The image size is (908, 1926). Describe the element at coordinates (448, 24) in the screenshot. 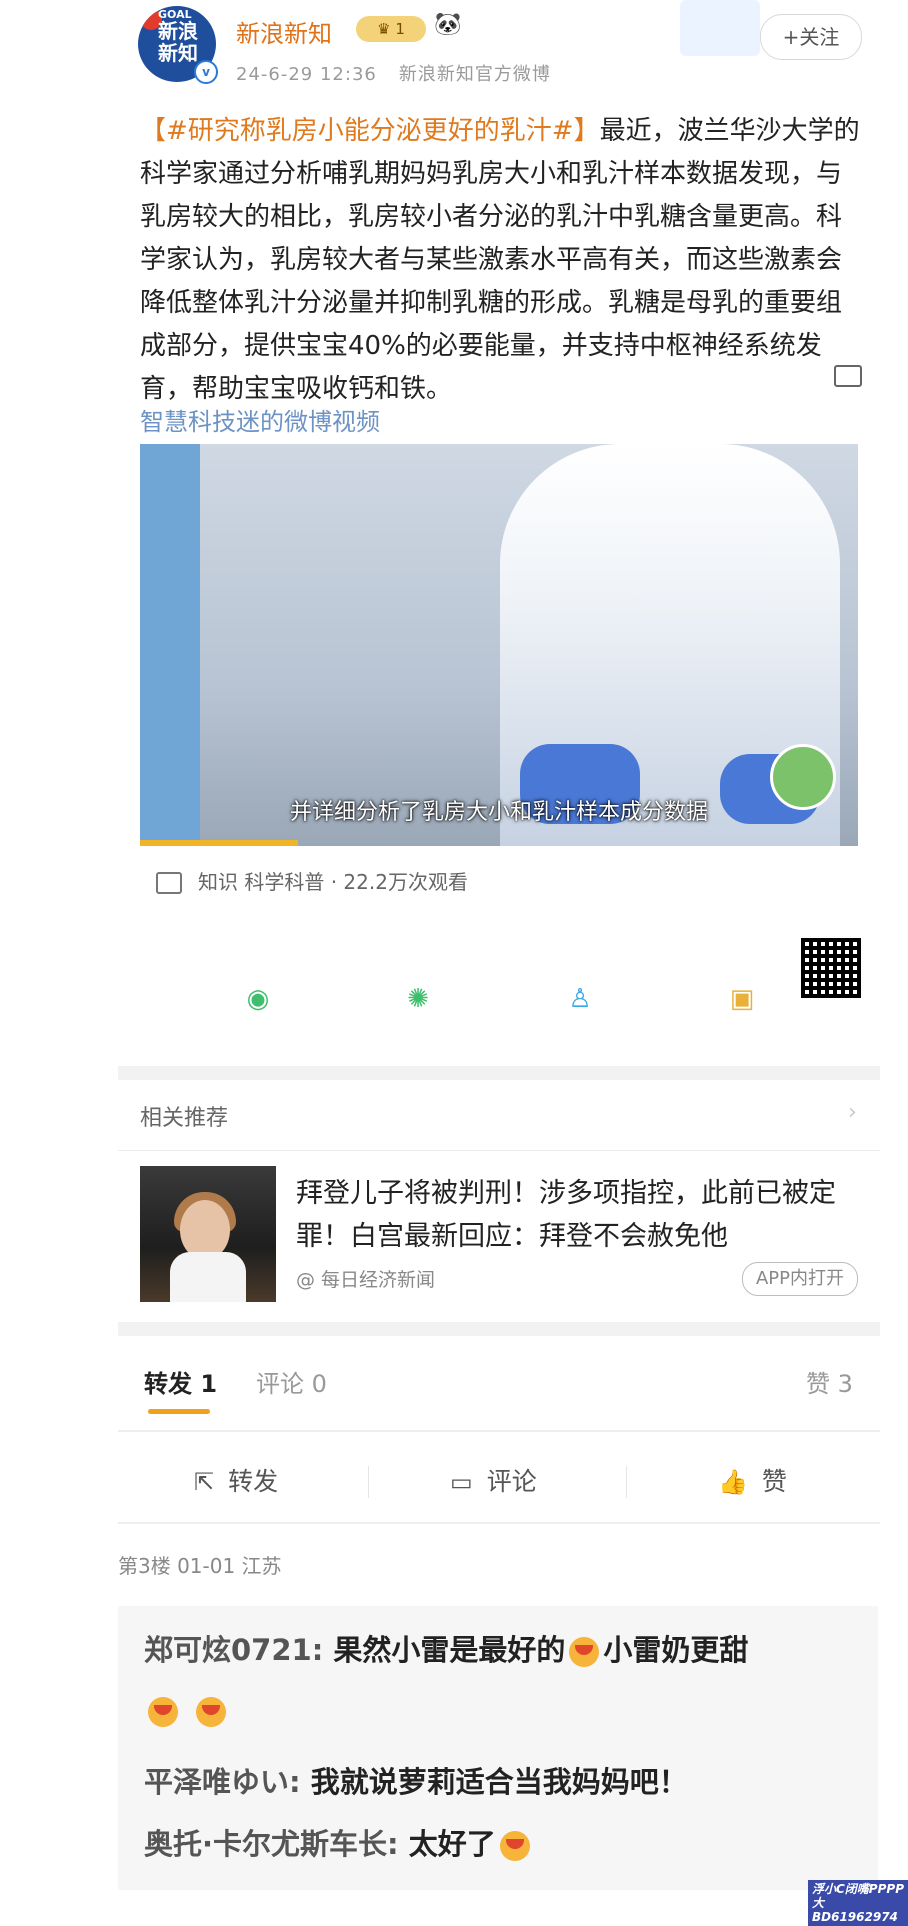

I see `panda-icon: 🐼` at that location.